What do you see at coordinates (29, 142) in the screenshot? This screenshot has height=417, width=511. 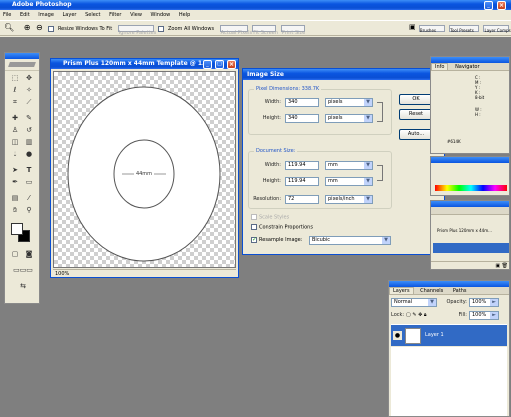 I see `gradient-tool-icon: ▥` at bounding box center [29, 142].